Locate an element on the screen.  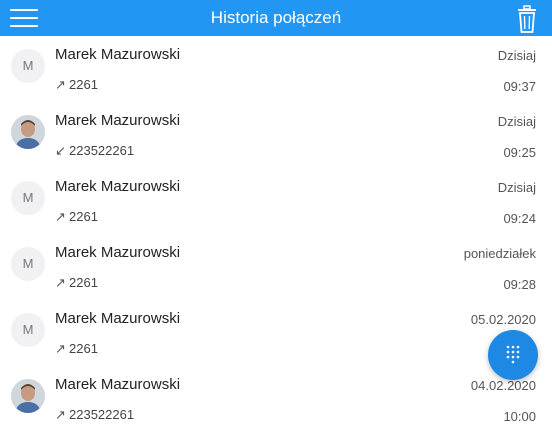
app-header: Historia połączeń is located at coordinates (276, 18).